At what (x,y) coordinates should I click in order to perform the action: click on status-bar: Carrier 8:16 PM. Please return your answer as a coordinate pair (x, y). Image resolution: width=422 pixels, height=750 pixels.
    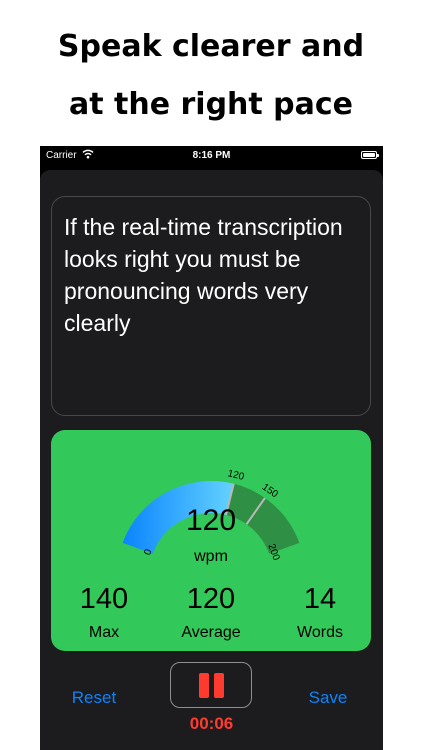
    Looking at the image, I should click on (211, 156).